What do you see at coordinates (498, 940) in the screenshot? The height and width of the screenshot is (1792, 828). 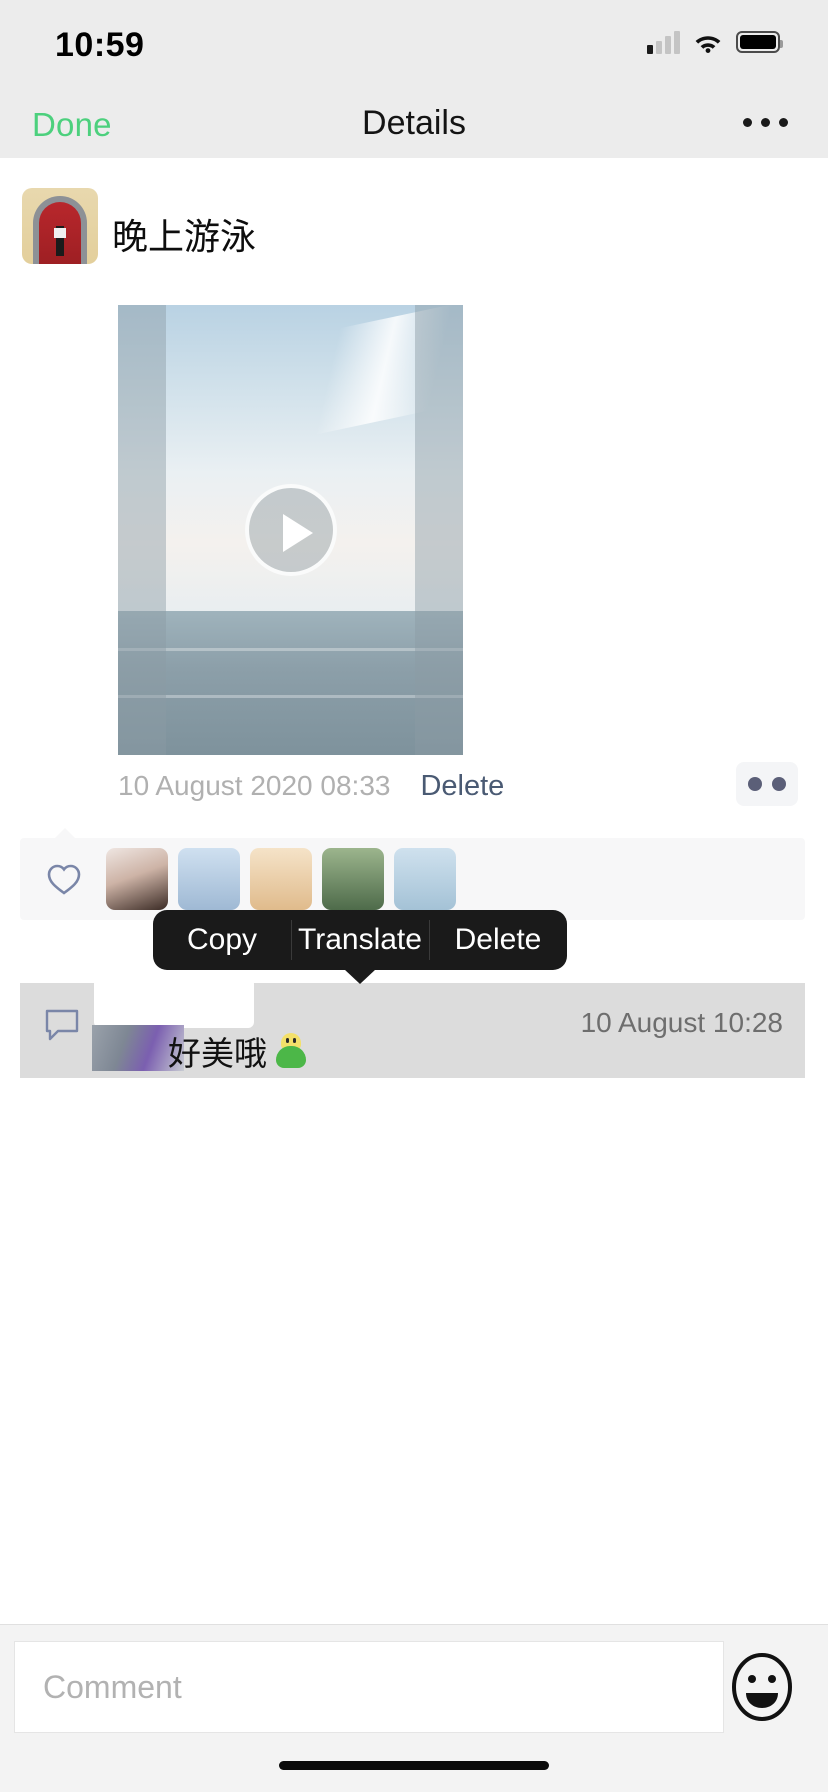 I see `context-menu-item-delete: Delete` at bounding box center [498, 940].